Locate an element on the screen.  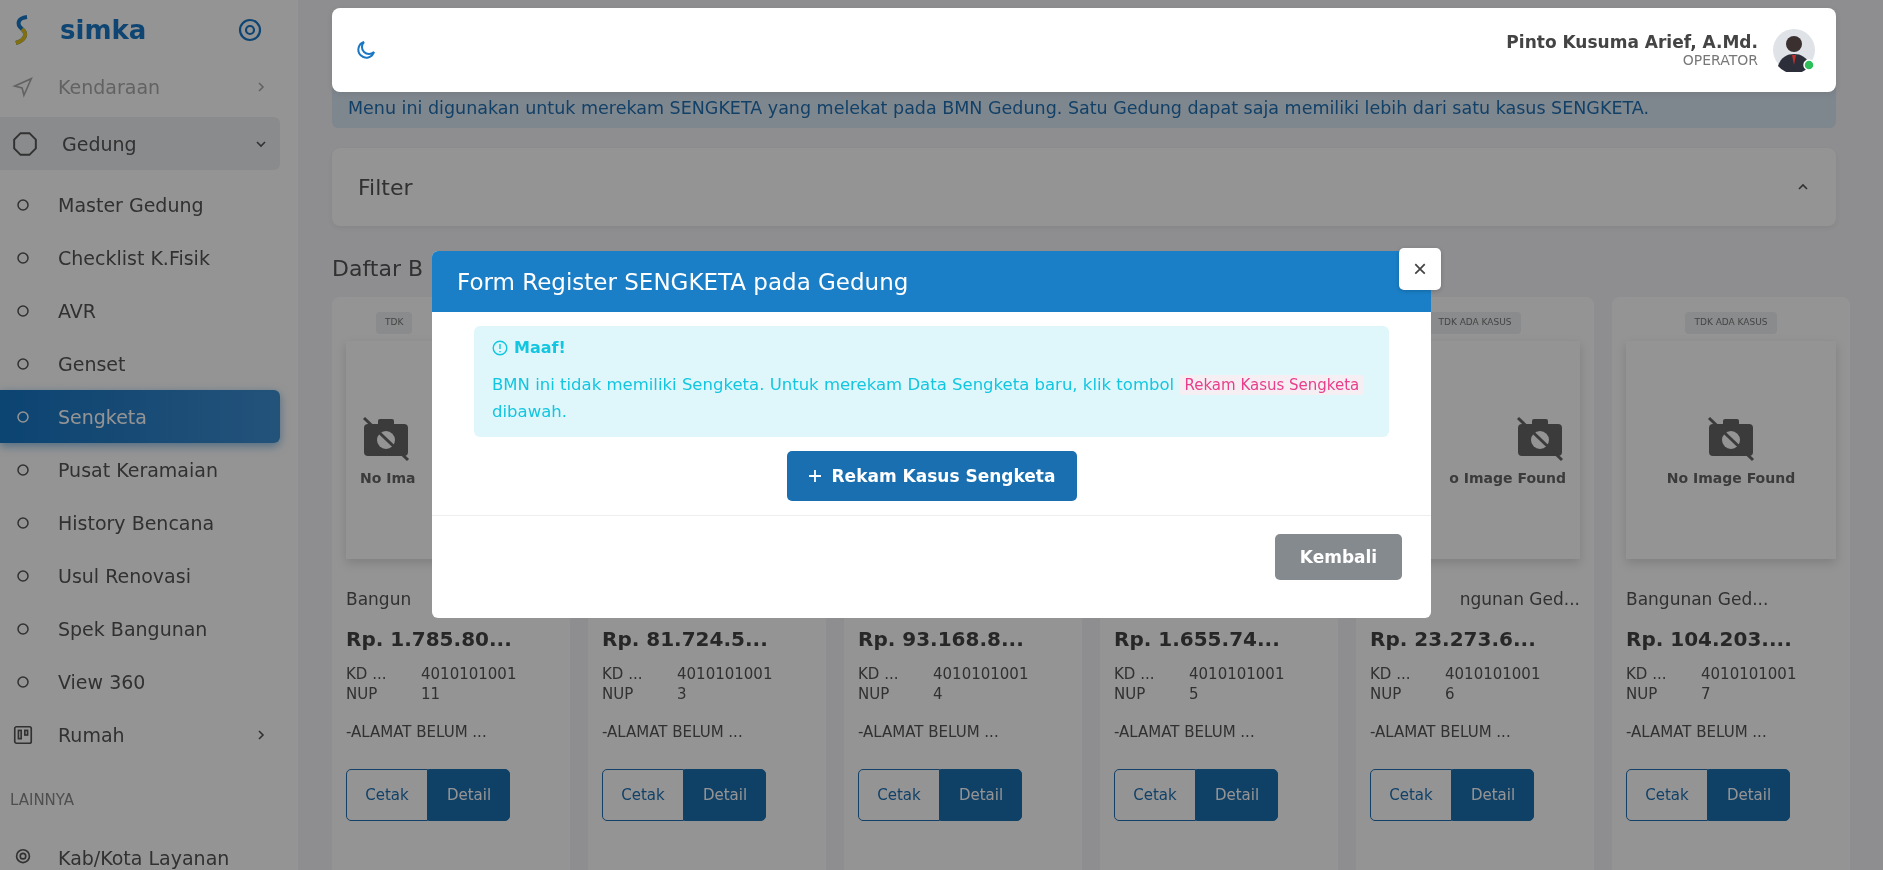
field-value: 11 is located at coordinates (431, 694).